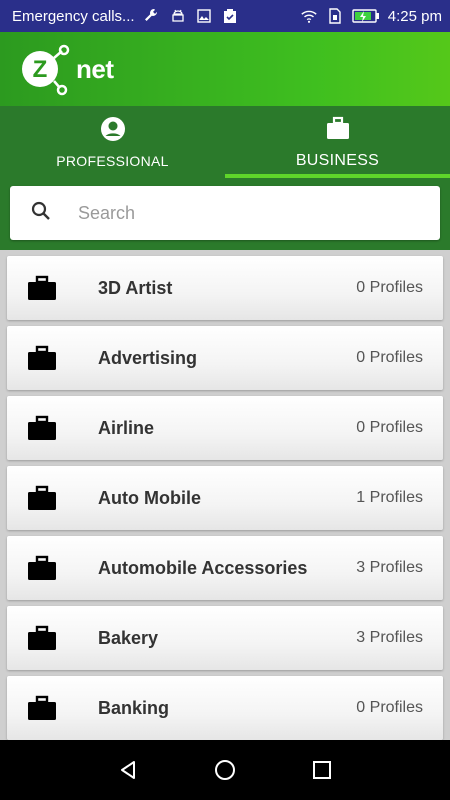 The width and height of the screenshot is (450, 800). I want to click on list-item: Banking 0 Profiles, so click(225, 708).